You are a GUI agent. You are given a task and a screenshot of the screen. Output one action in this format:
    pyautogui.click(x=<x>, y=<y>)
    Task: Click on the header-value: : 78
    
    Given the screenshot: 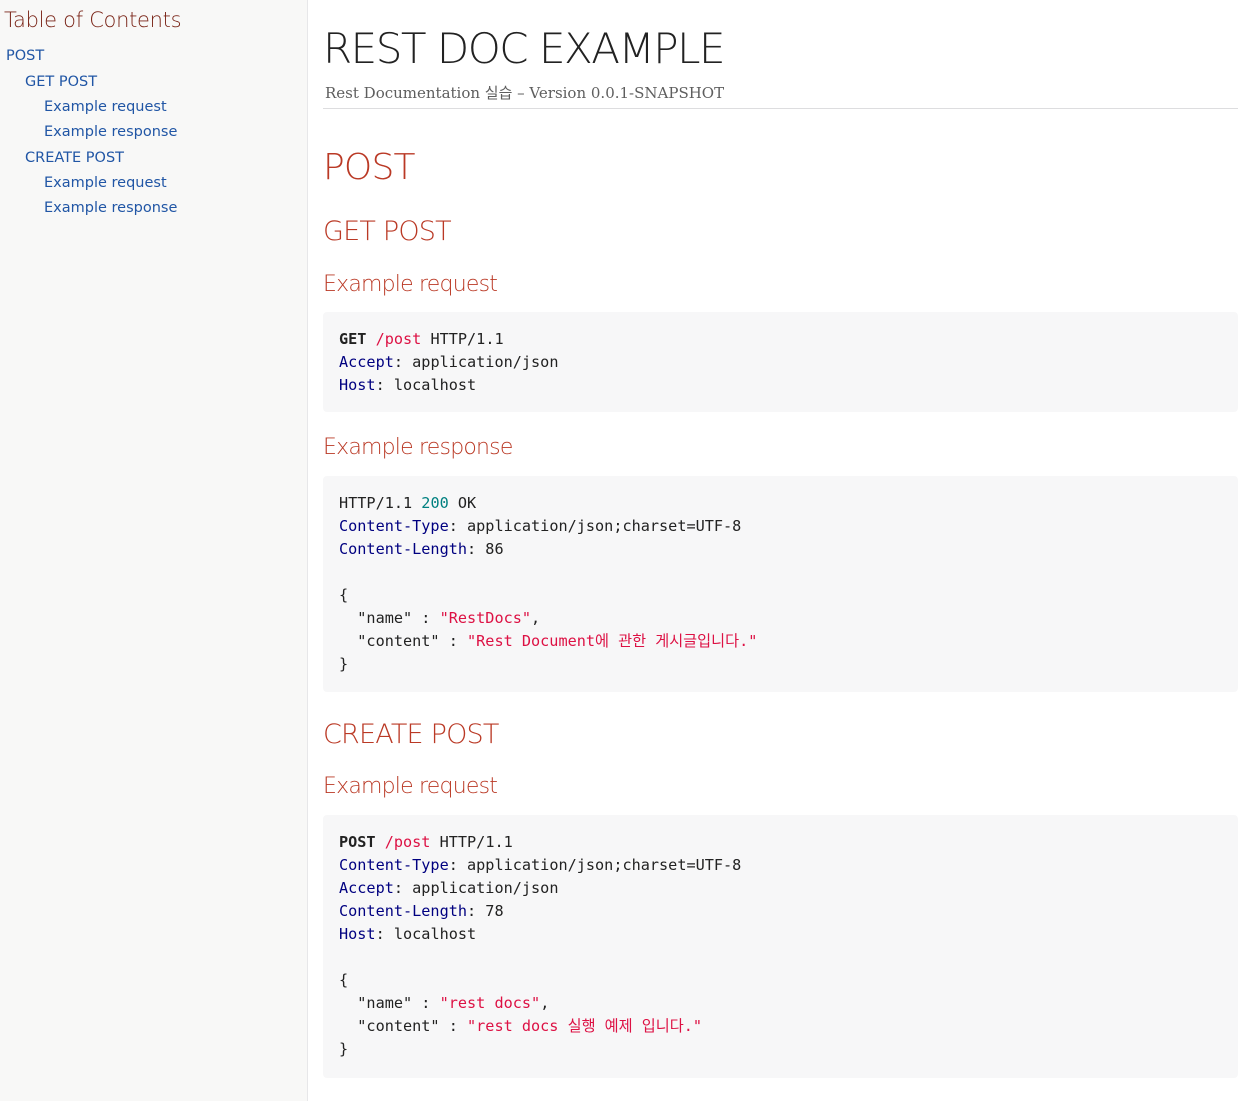 What is the action you would take?
    pyautogui.click(x=485, y=911)
    